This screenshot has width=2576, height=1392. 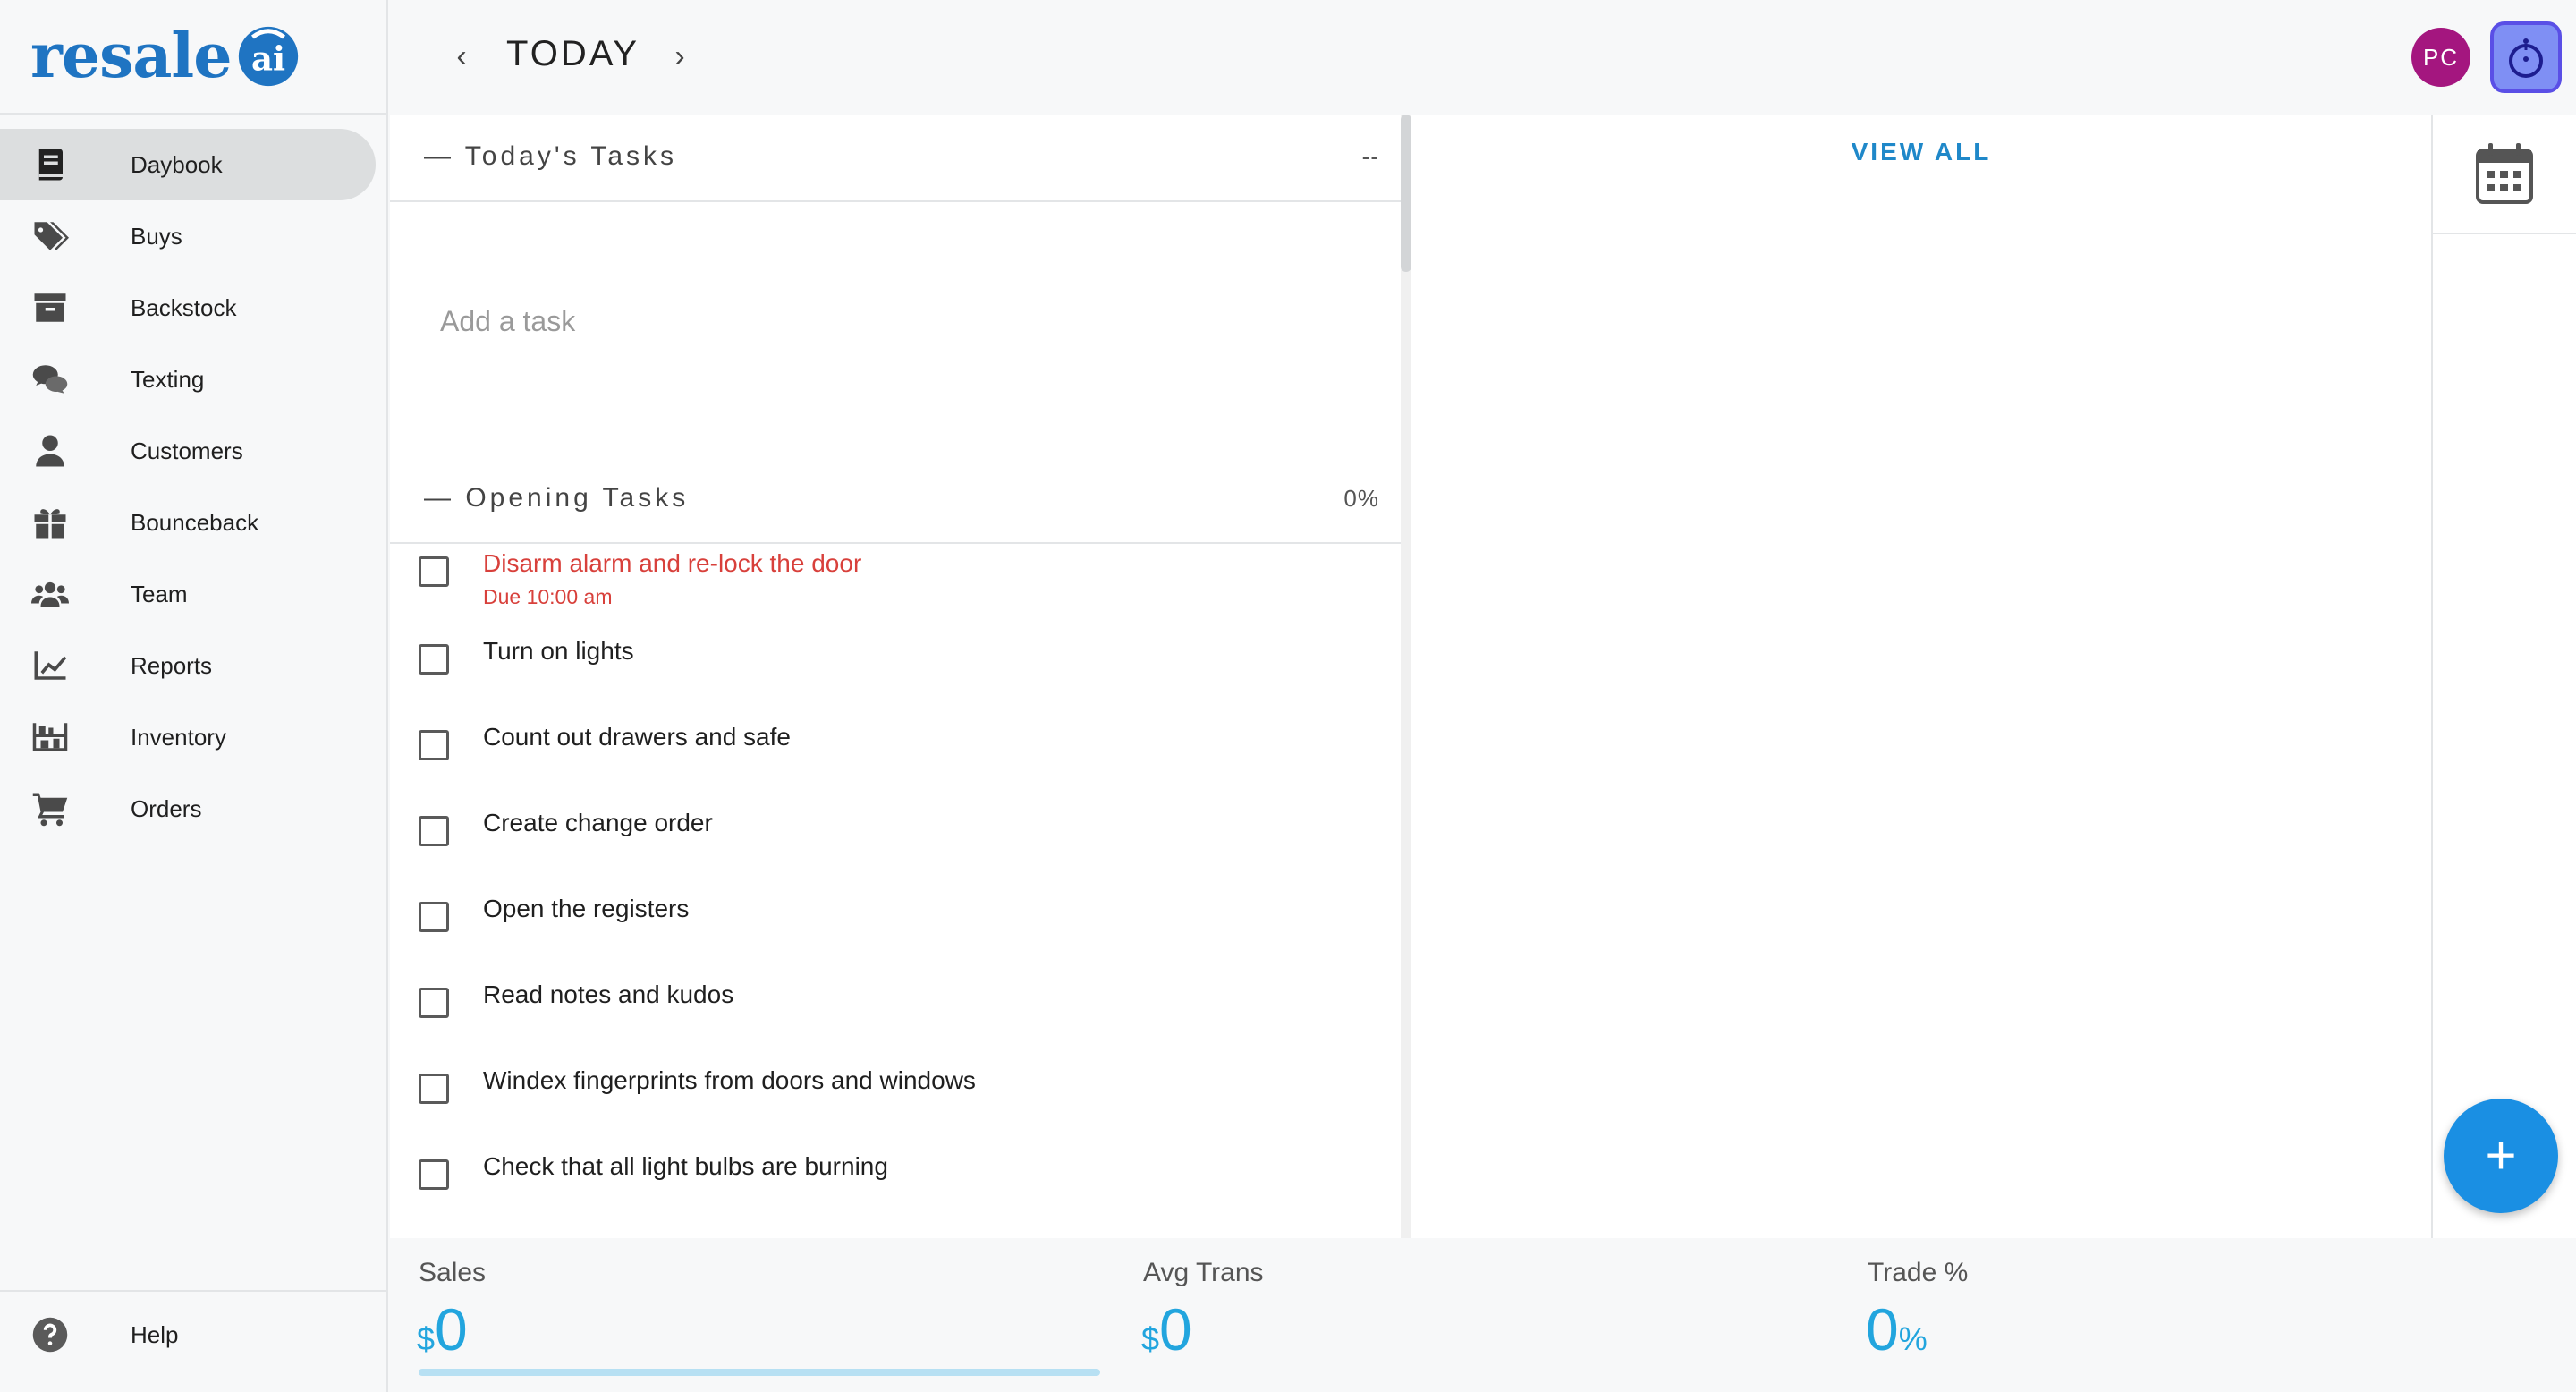 What do you see at coordinates (557, 498) in the screenshot?
I see `opening-tasks-title: — Opening Tasks` at bounding box center [557, 498].